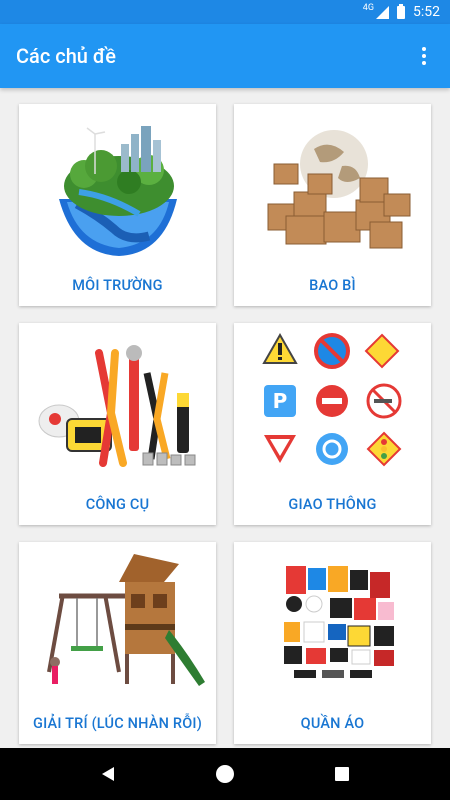  I want to click on topic-label: QUẦN ÁO, so click(332, 723).